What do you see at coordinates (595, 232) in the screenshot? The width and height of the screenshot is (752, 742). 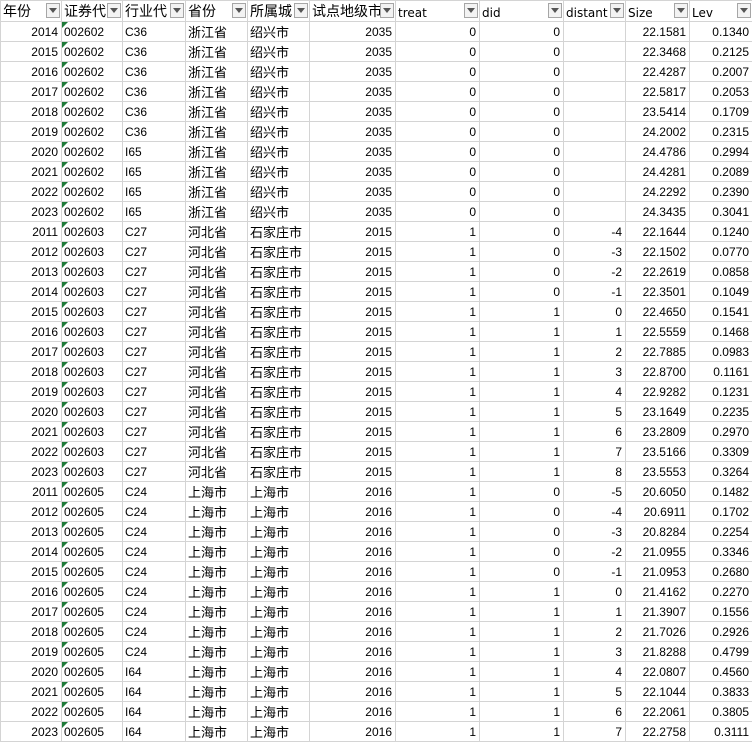 I see `cell-distant: -4` at bounding box center [595, 232].